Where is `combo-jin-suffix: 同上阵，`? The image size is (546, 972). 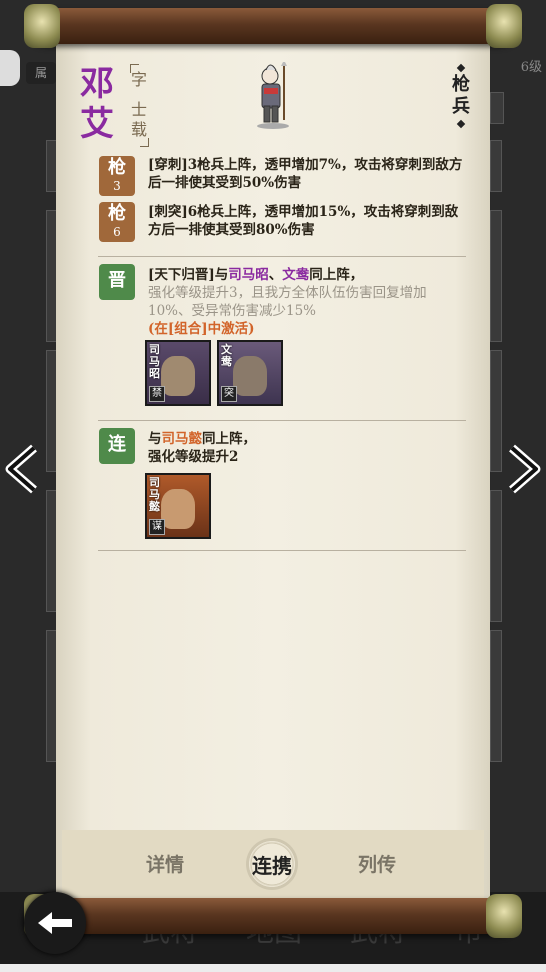
combo-jin-suffix: 同上阵， is located at coordinates (336, 275).